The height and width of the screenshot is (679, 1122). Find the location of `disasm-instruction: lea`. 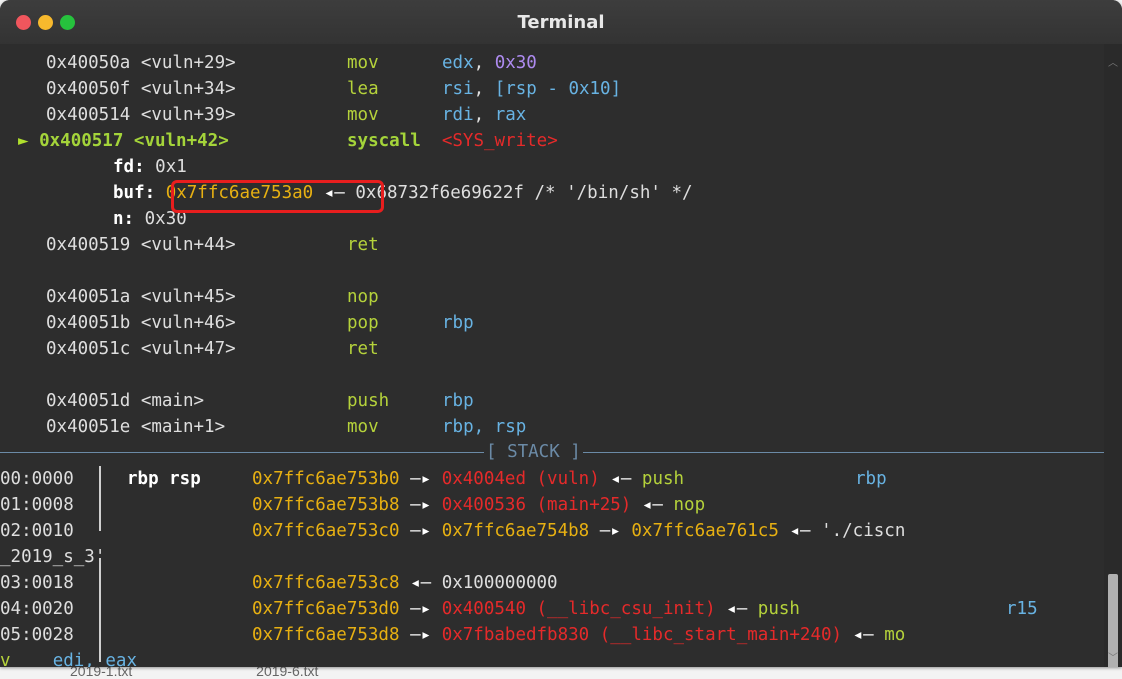

disasm-instruction: lea is located at coordinates (363, 89).